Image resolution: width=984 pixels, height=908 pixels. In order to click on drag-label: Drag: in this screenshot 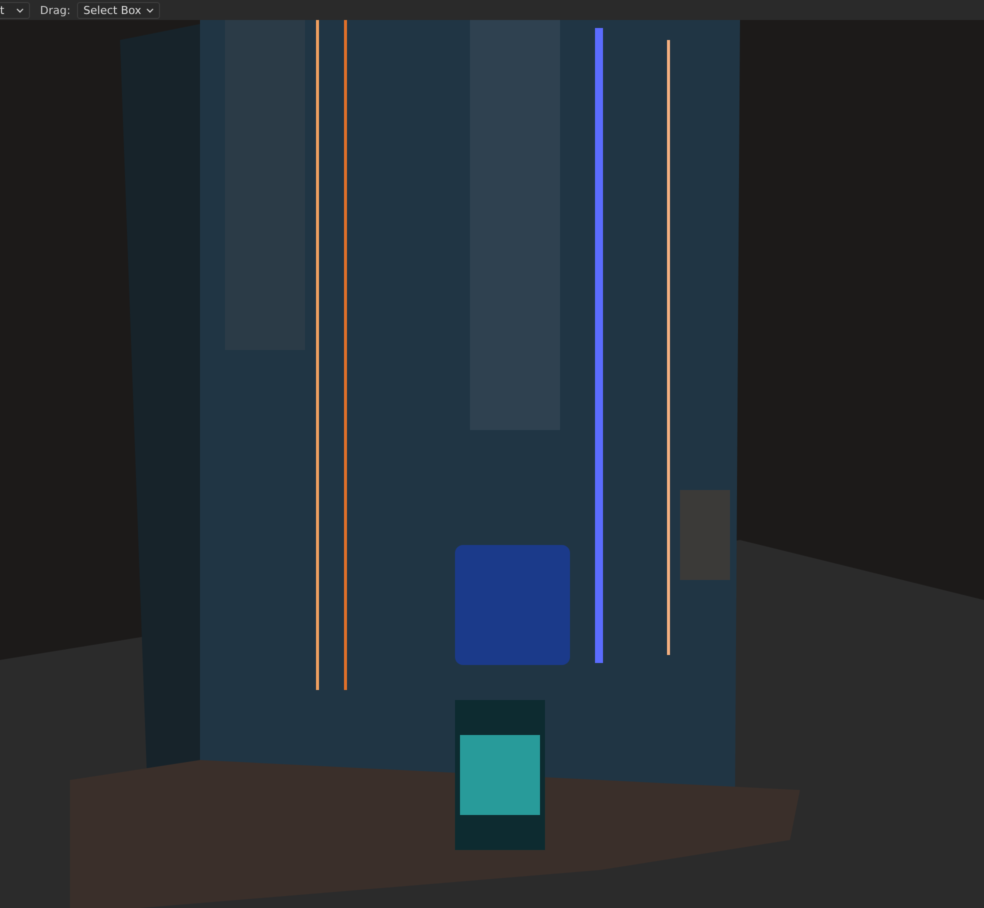, I will do `click(55, 10)`.